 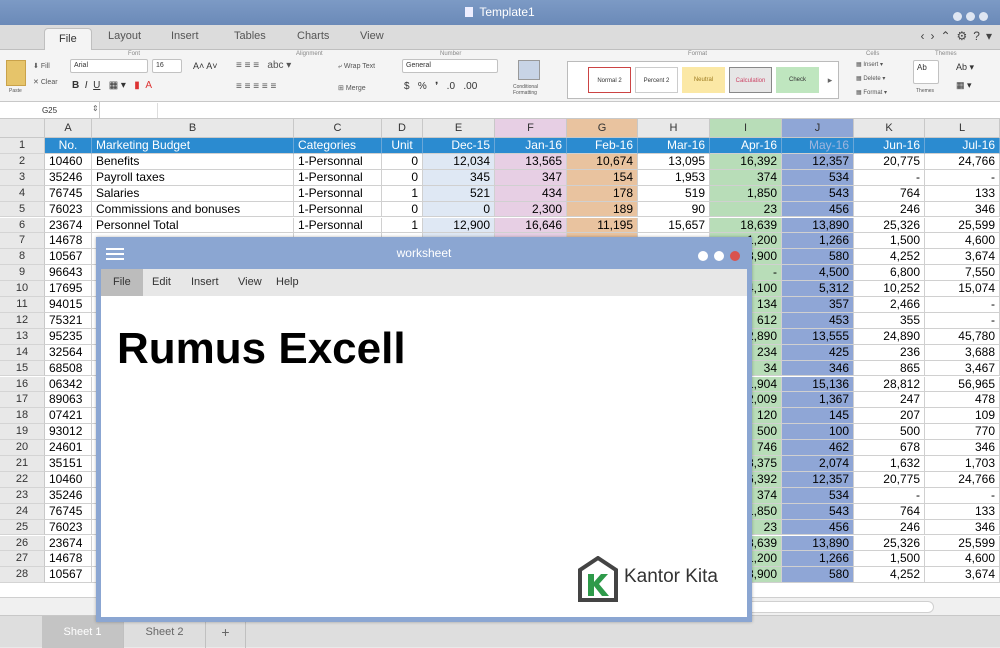 What do you see at coordinates (932, 36) in the screenshot?
I see `nav-forward-icon: ›` at bounding box center [932, 36].